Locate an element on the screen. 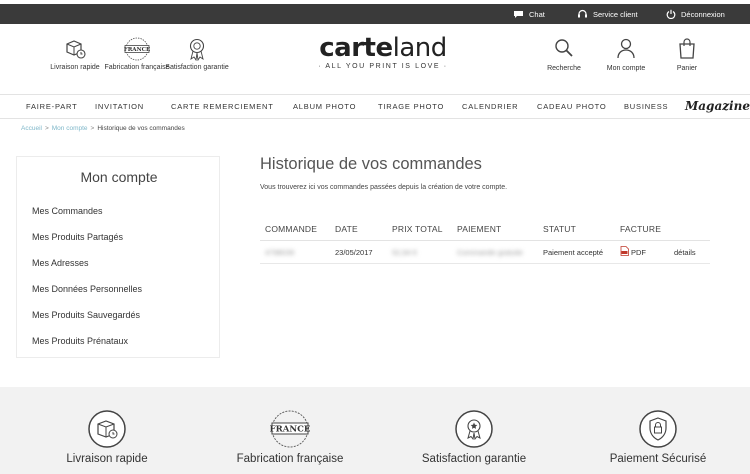 The width and height of the screenshot is (750, 474). cart-button: Panier is located at coordinates (687, 54).